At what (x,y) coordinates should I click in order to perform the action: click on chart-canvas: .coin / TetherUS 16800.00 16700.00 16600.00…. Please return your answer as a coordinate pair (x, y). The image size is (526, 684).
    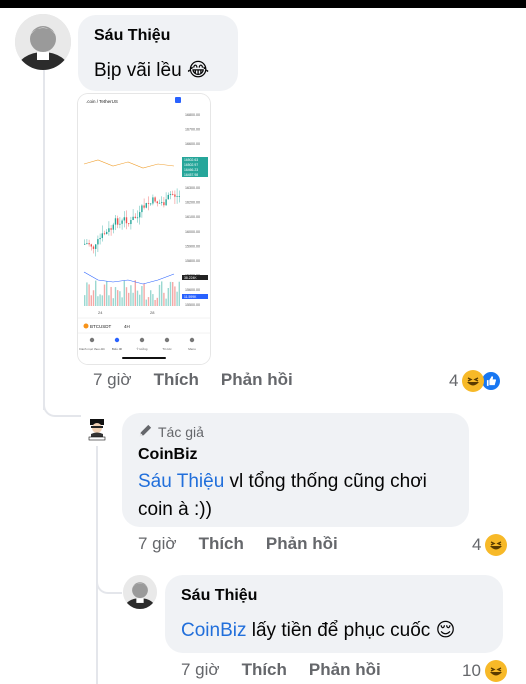
    Looking at the image, I should click on (144, 229).